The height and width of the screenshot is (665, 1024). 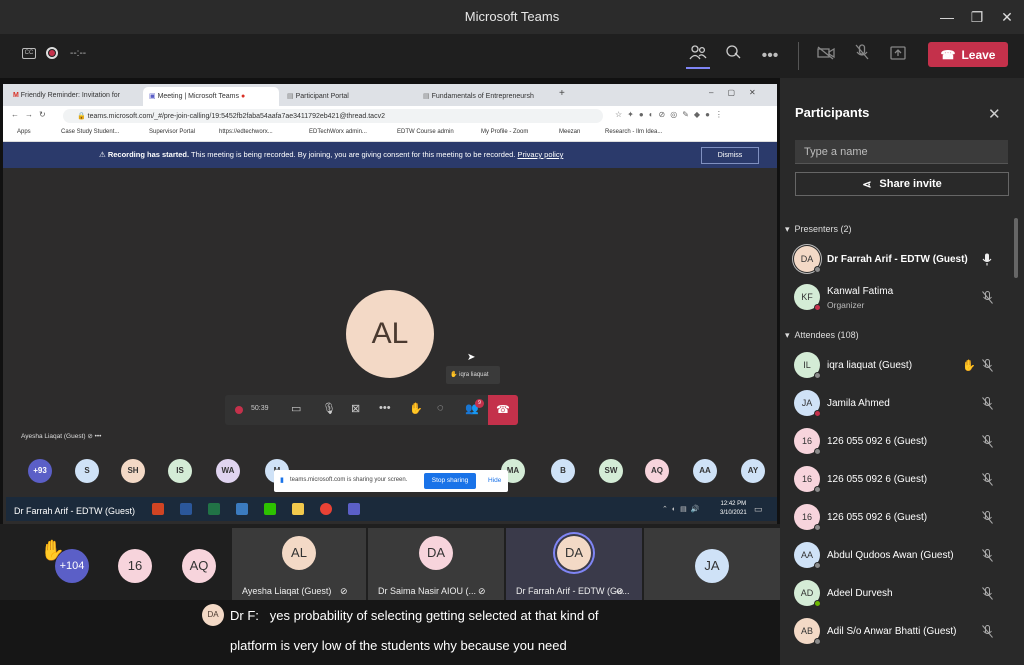 I want to click on mini-avatar: AA, so click(x=705, y=471).